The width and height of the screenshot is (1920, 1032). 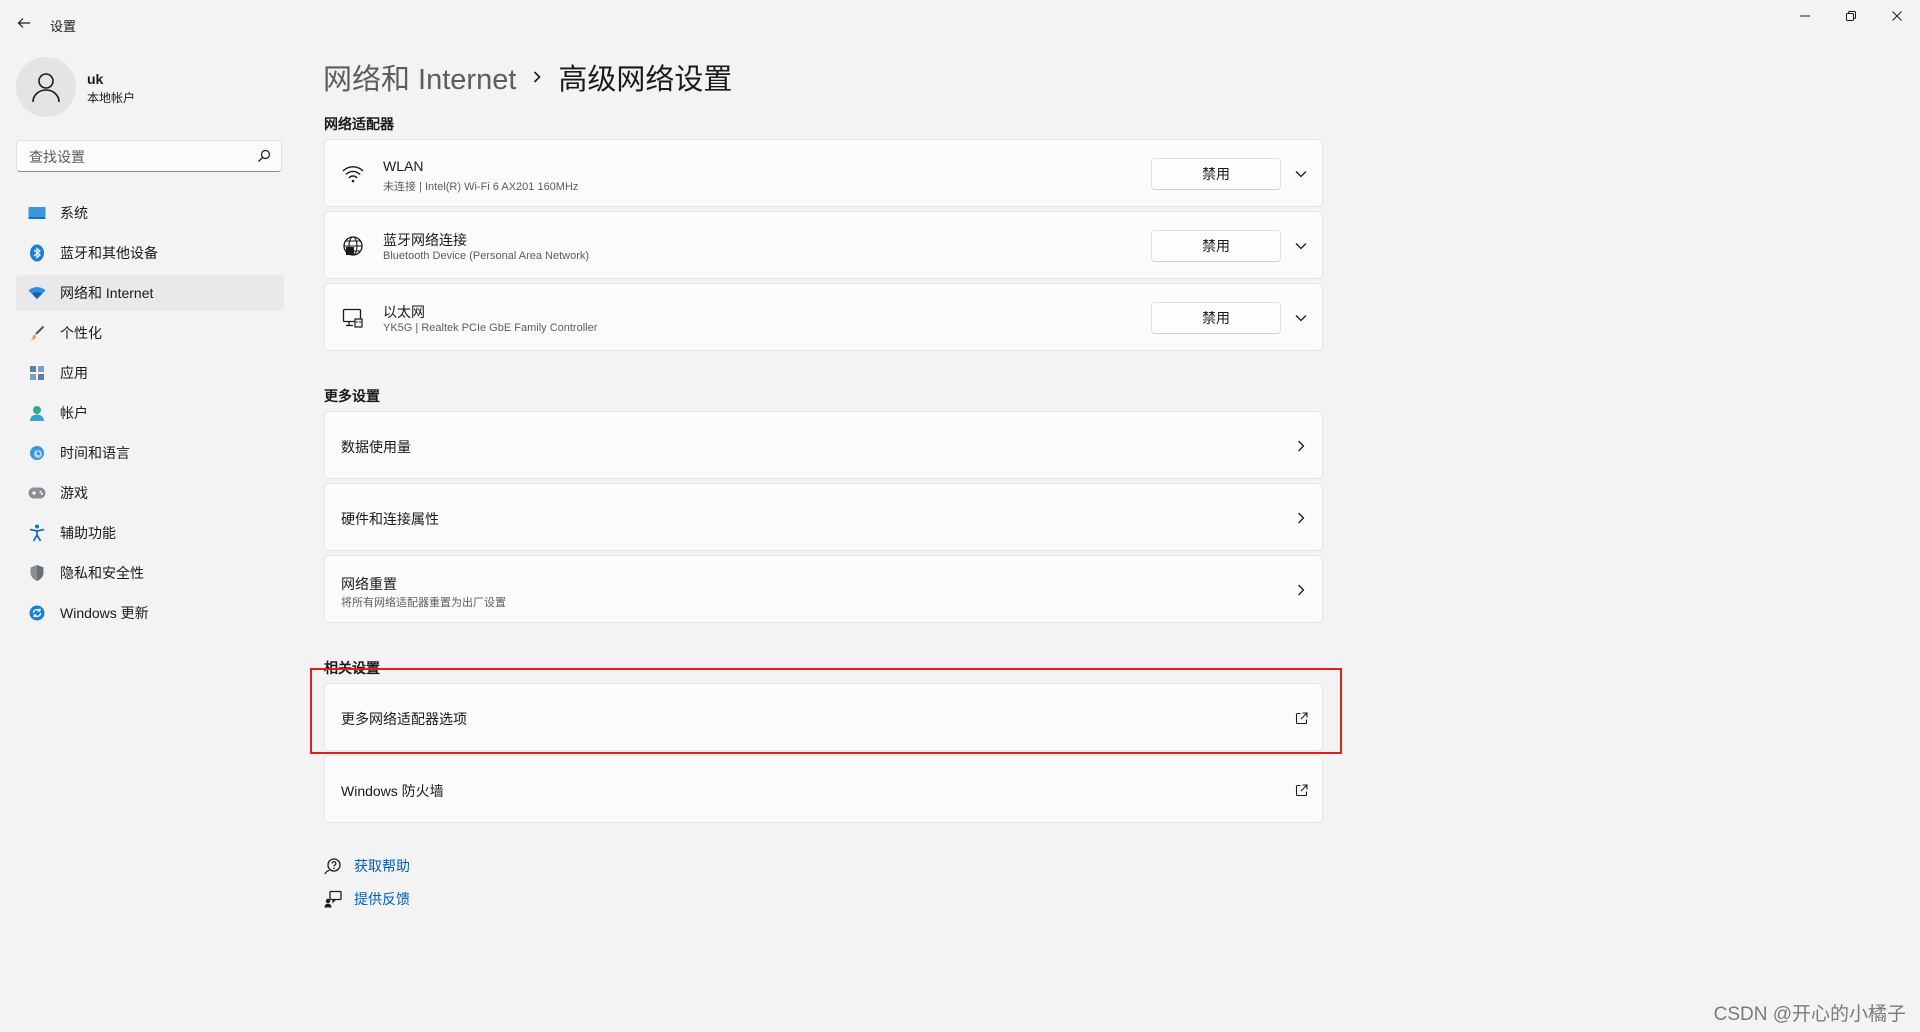 I want to click on sidebar-item-label: 游戏, so click(x=74, y=493).